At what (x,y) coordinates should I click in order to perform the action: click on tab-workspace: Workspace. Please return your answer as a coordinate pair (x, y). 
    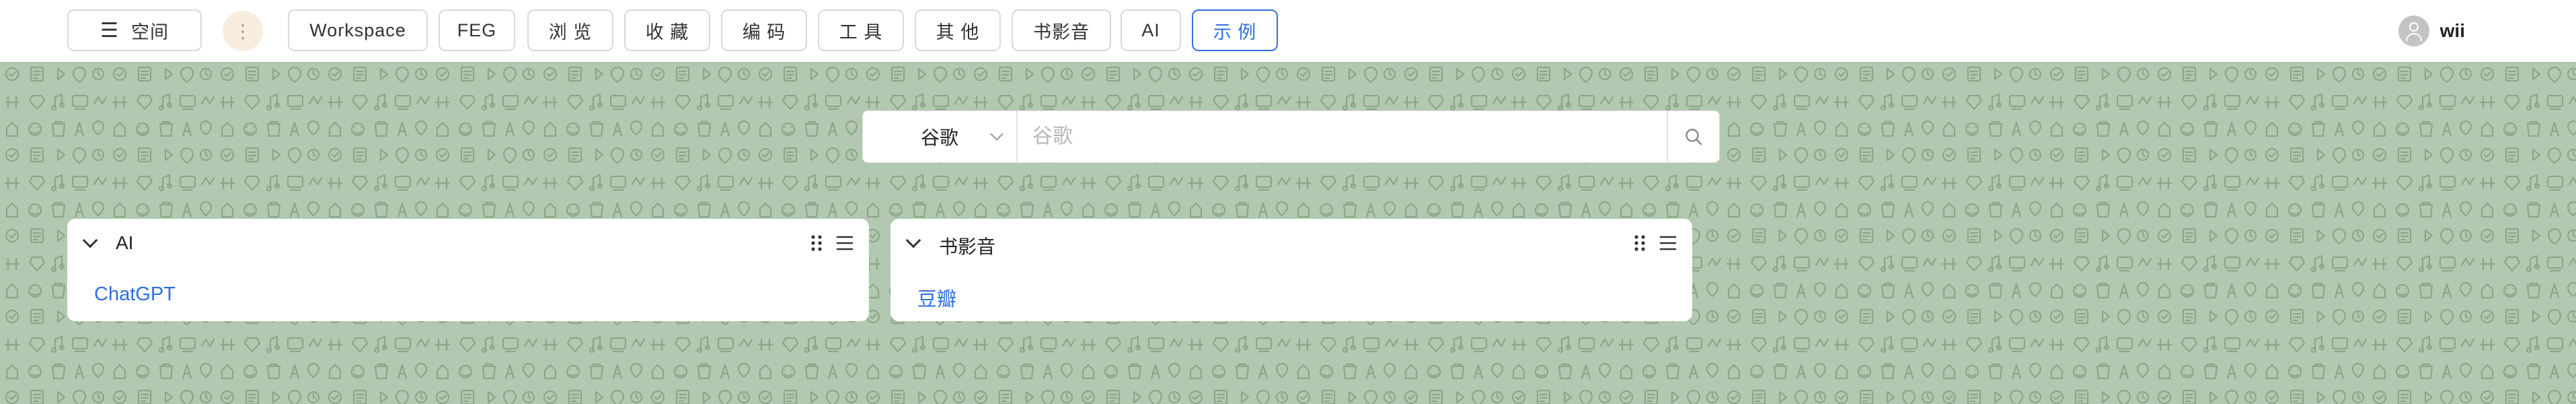
    Looking at the image, I should click on (358, 30).